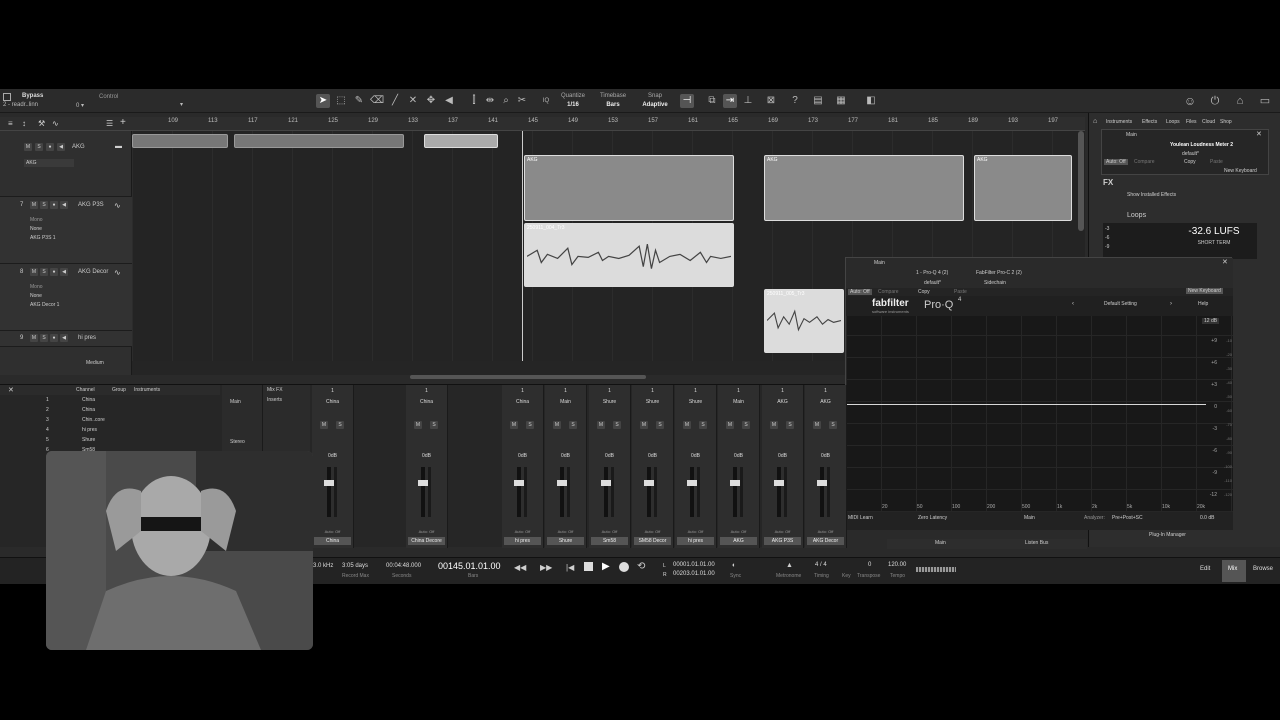 The image size is (1280, 720). Describe the element at coordinates (869, 565) in the screenshot. I see `transpose-value: 0` at that location.